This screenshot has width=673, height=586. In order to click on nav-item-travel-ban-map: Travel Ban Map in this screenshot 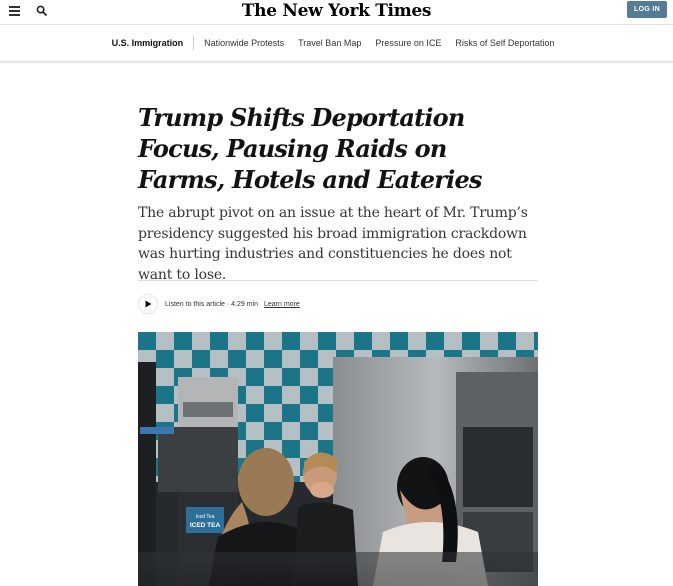, I will do `click(329, 43)`.